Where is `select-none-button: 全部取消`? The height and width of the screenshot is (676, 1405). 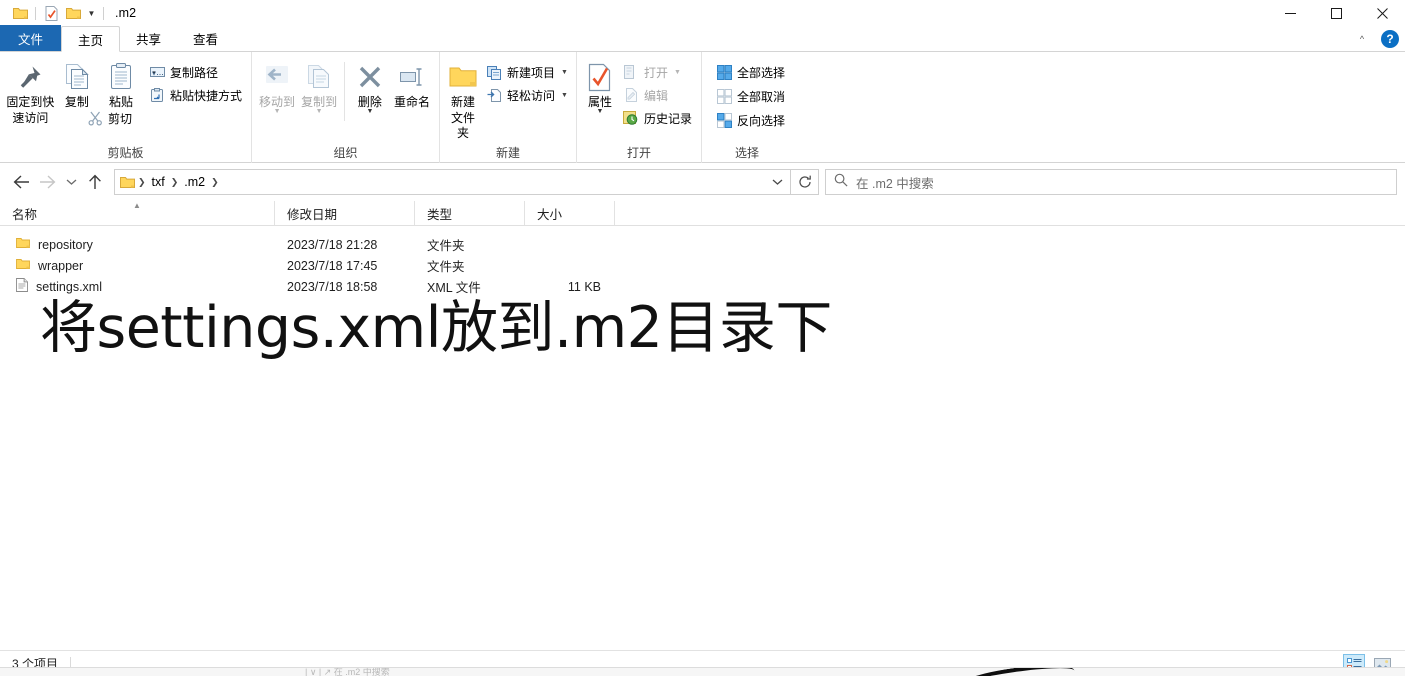
select-none-button: 全部取消 is located at coordinates (750, 96).